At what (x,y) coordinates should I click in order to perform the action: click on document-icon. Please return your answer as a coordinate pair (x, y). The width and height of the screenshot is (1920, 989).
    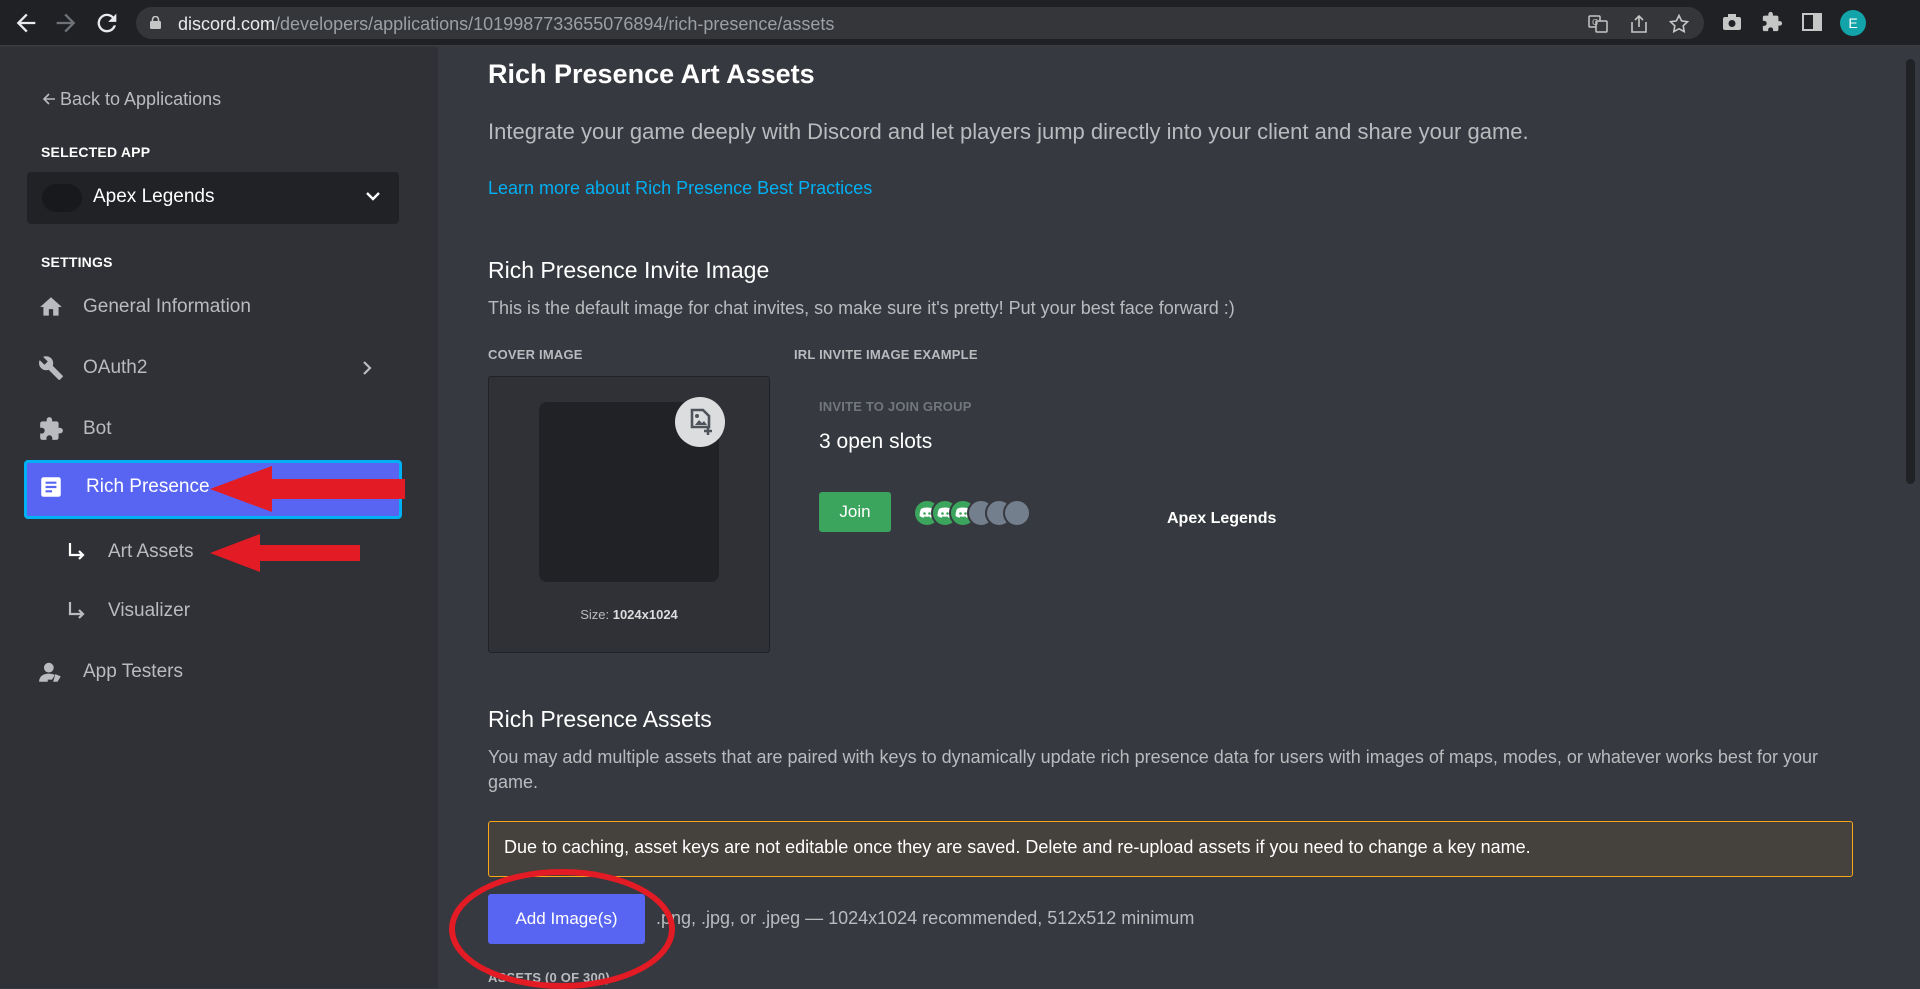
    Looking at the image, I should click on (51, 487).